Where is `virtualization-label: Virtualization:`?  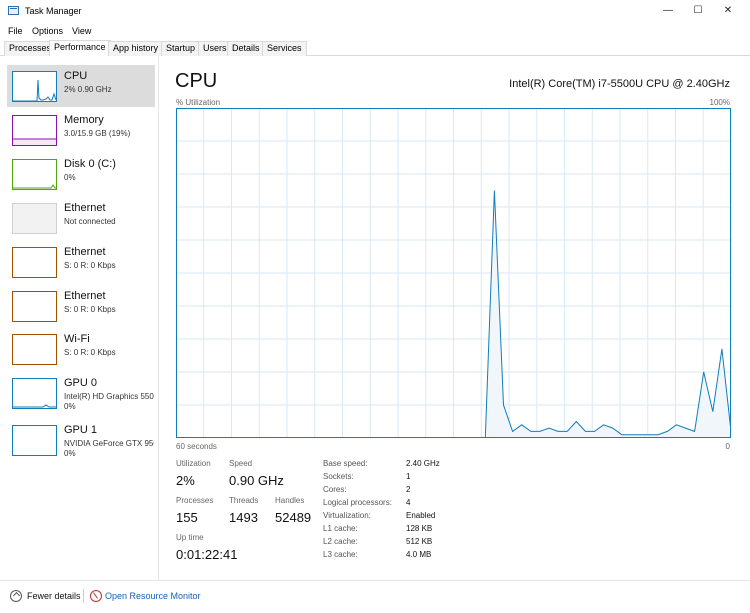 virtualization-label: Virtualization: is located at coordinates (347, 515).